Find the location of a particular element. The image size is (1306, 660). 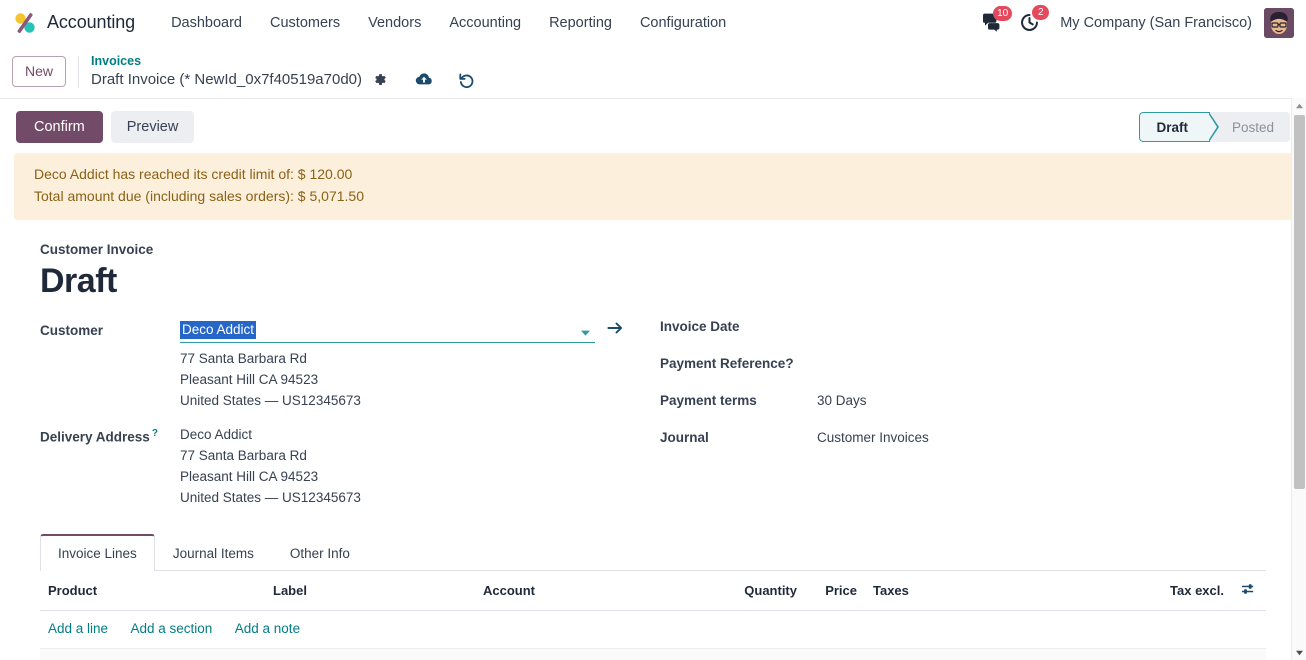

customer-address-line: 77 Santa Barbara Rd is located at coordinates (243, 358).